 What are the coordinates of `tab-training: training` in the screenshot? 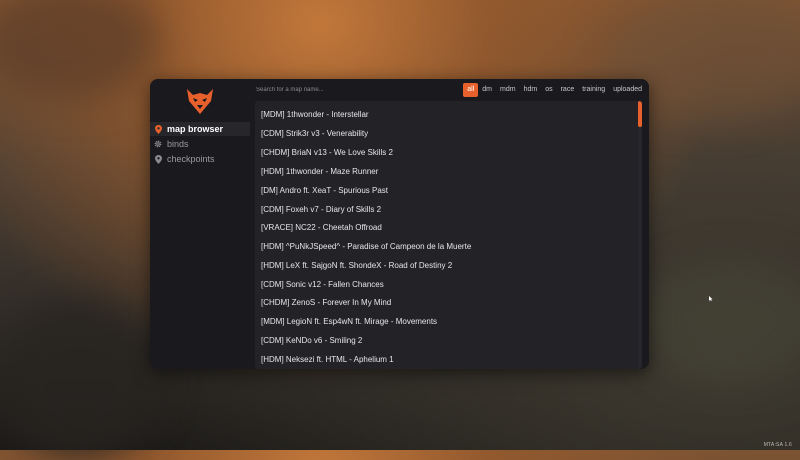 It's located at (593, 90).